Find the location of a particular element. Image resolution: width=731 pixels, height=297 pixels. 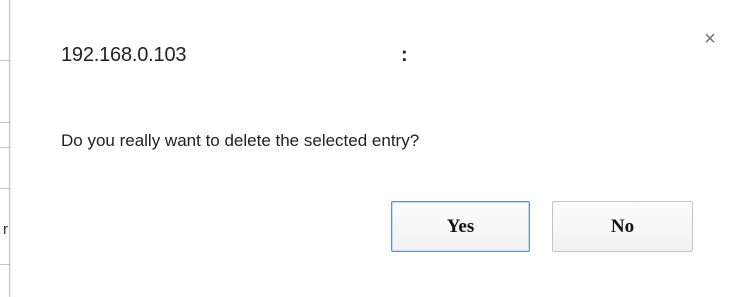

close-icon: × is located at coordinates (710, 39).